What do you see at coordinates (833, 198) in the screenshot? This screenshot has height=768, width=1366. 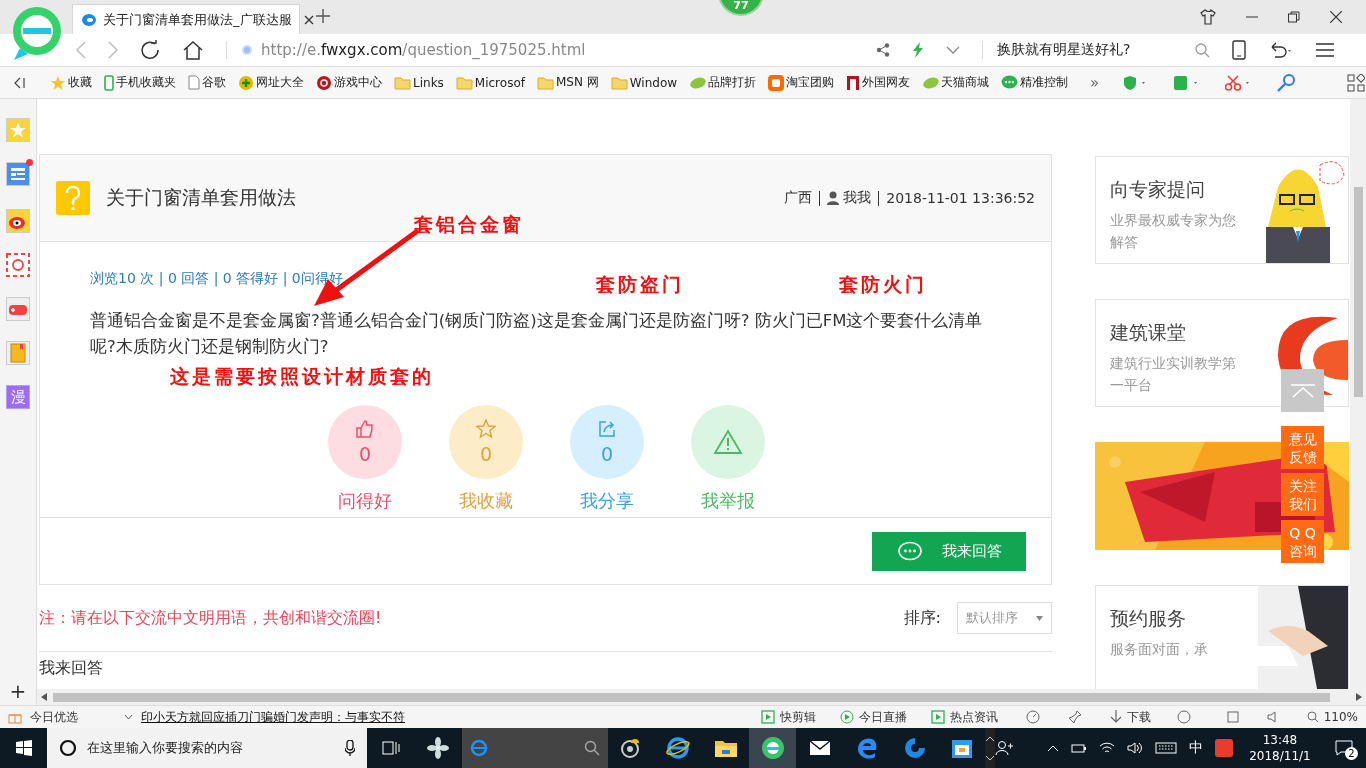 I see `user-icon` at bounding box center [833, 198].